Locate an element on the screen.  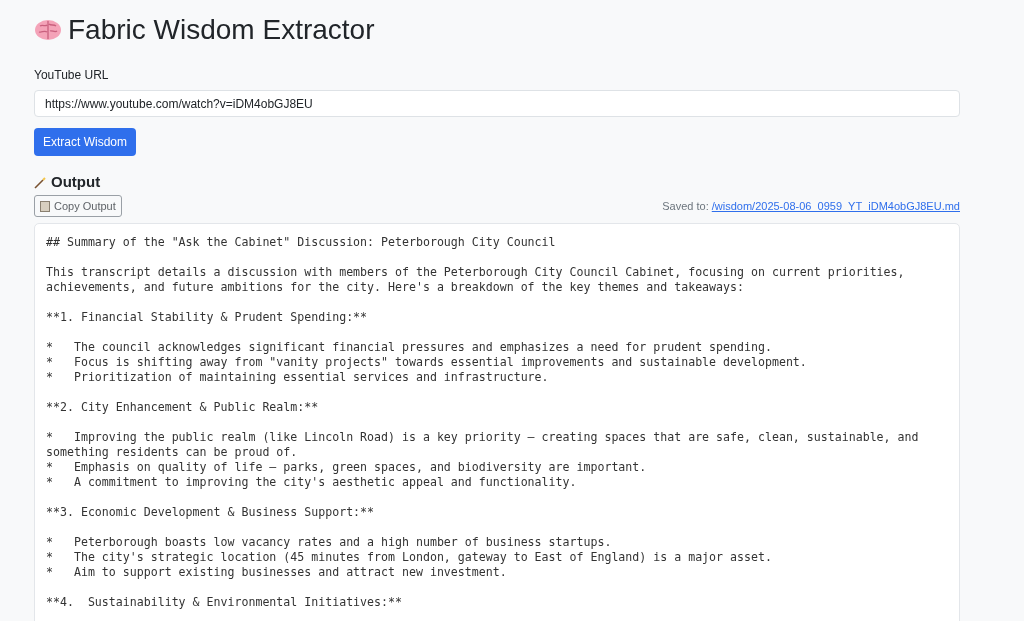
page-title: Fabric Wisdom Extractor is located at coordinates (221, 30).